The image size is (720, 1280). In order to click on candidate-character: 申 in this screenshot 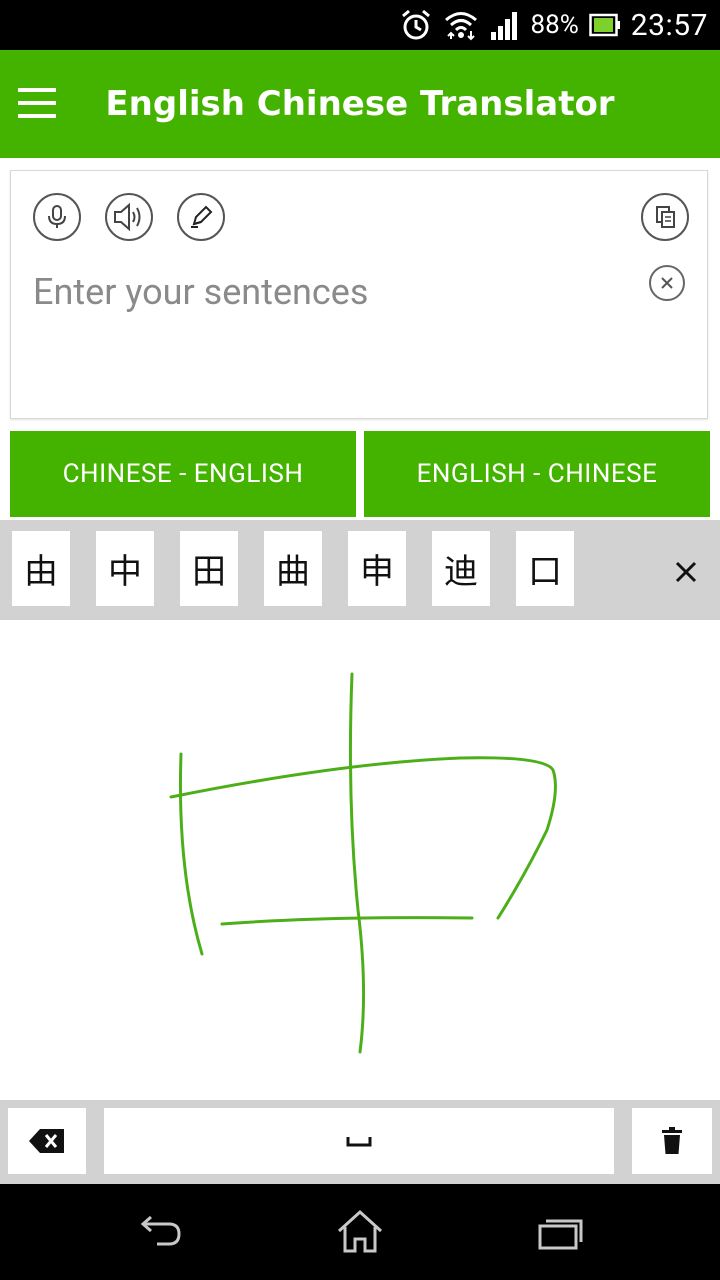, I will do `click(377, 568)`.